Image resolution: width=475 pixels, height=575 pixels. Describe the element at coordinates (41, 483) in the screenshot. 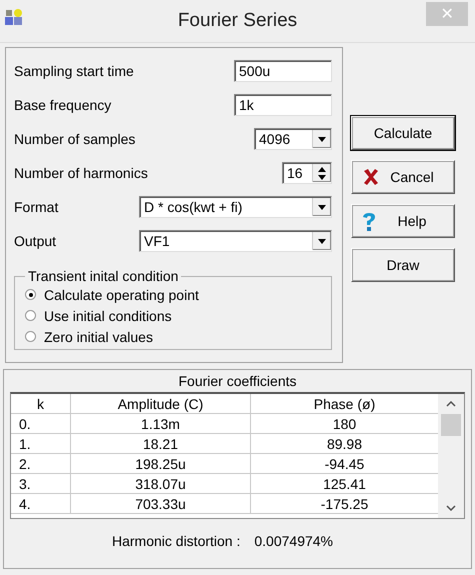

I see `table-cell: 3.` at that location.